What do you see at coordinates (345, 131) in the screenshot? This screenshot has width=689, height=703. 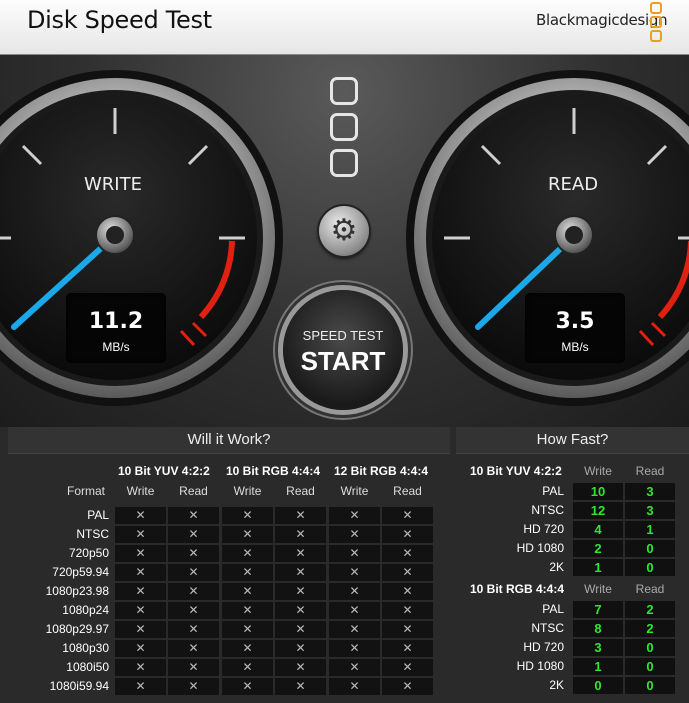 I see `blackmagic-center-logo-icon` at bounding box center [345, 131].